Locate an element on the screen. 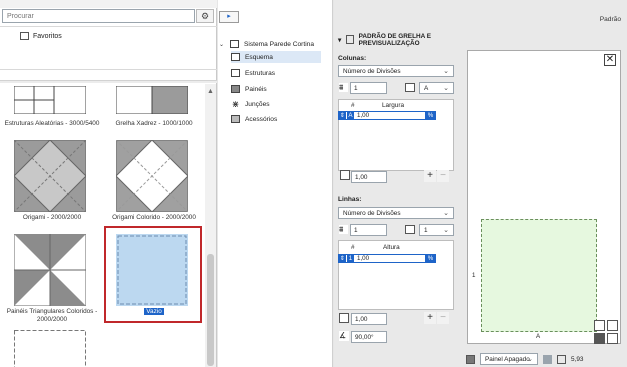 The width and height of the screenshot is (627, 367). gear-icon: ⚙ is located at coordinates (205, 16).